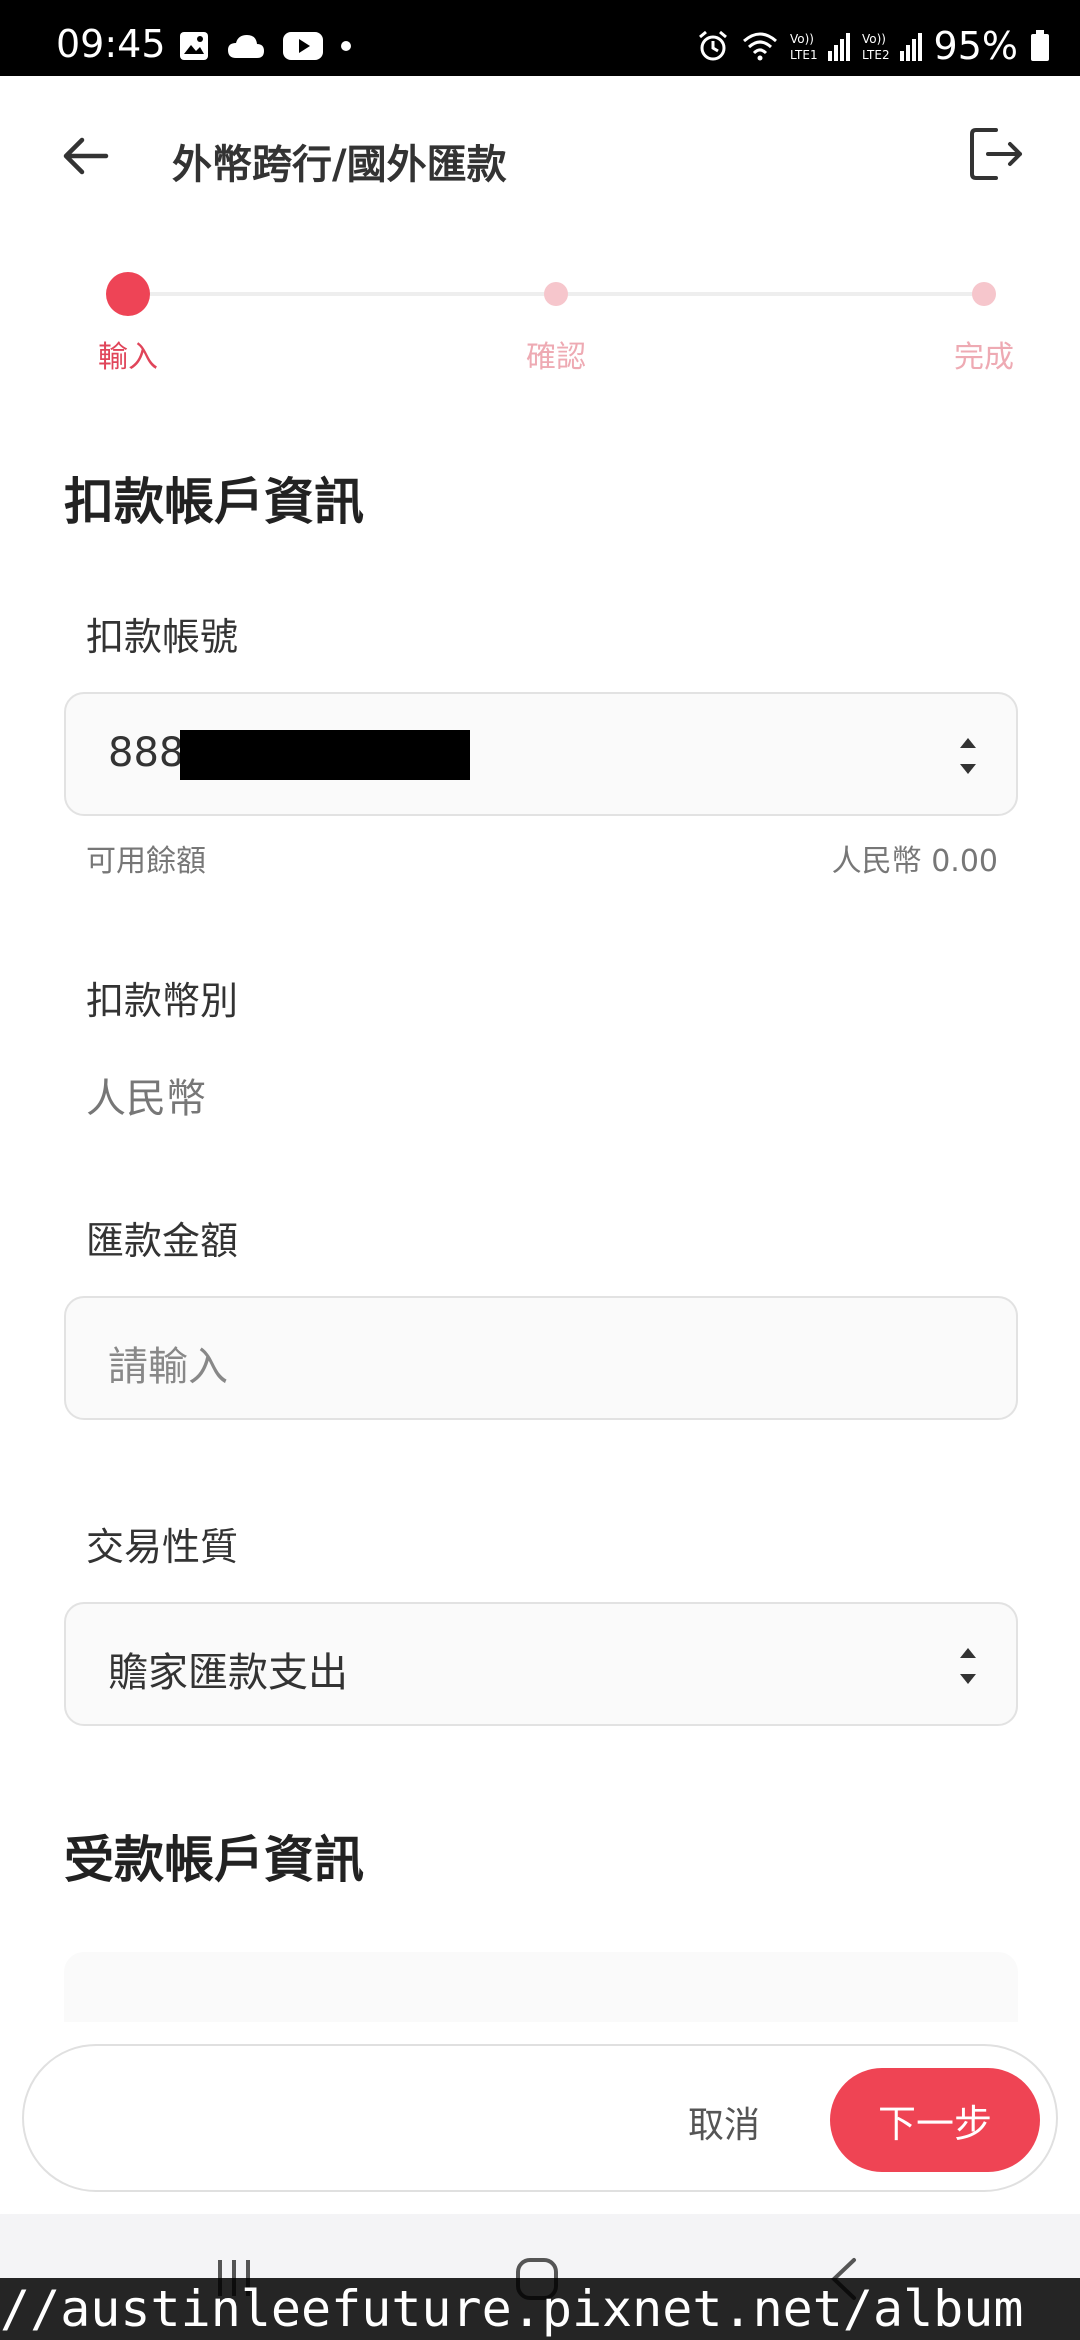 This screenshot has height=2340, width=1080. Describe the element at coordinates (556, 294) in the screenshot. I see `step-2-dot` at that location.